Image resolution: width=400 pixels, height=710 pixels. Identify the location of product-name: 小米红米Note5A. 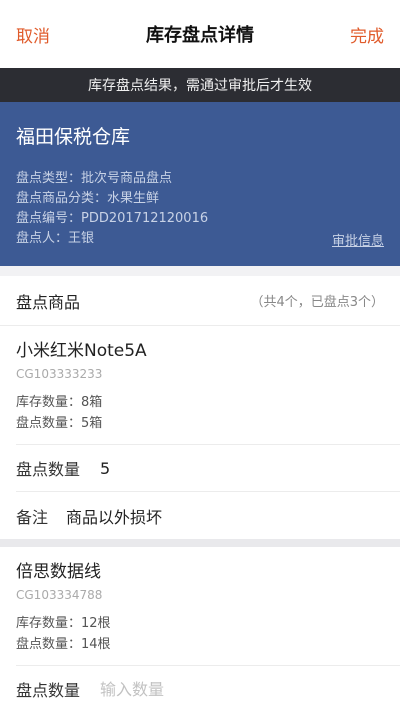
(81, 351).